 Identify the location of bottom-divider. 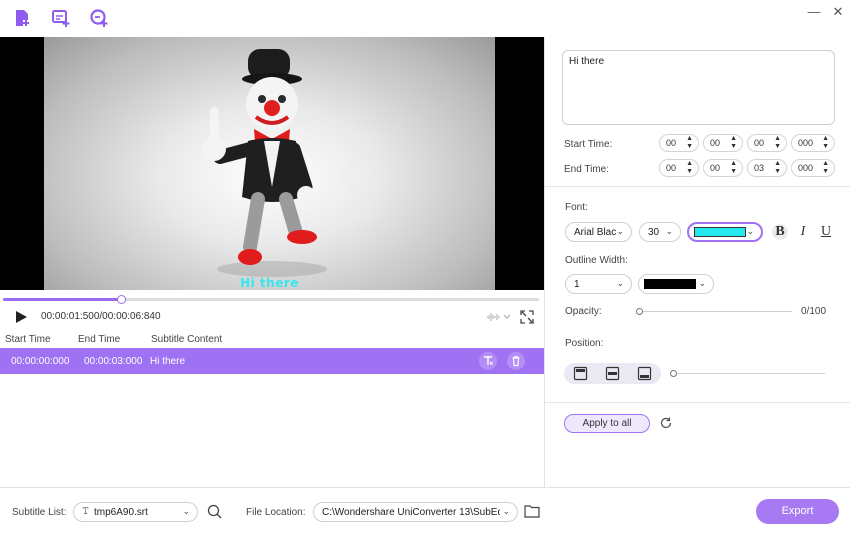
(425, 487).